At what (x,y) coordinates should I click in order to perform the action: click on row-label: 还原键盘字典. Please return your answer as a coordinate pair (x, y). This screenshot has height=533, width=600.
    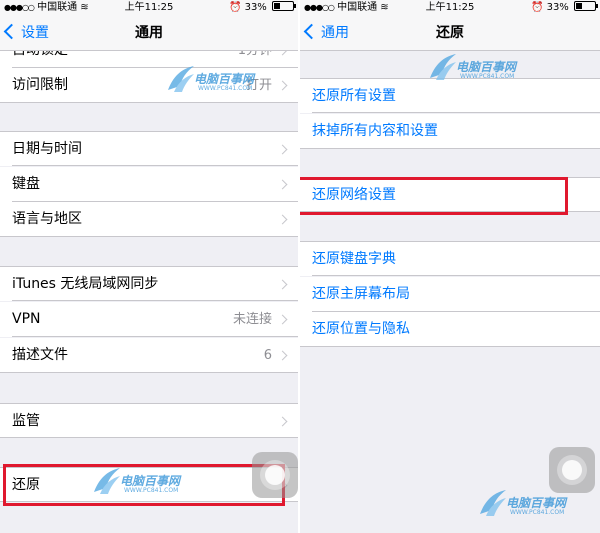
    Looking at the image, I should click on (354, 259).